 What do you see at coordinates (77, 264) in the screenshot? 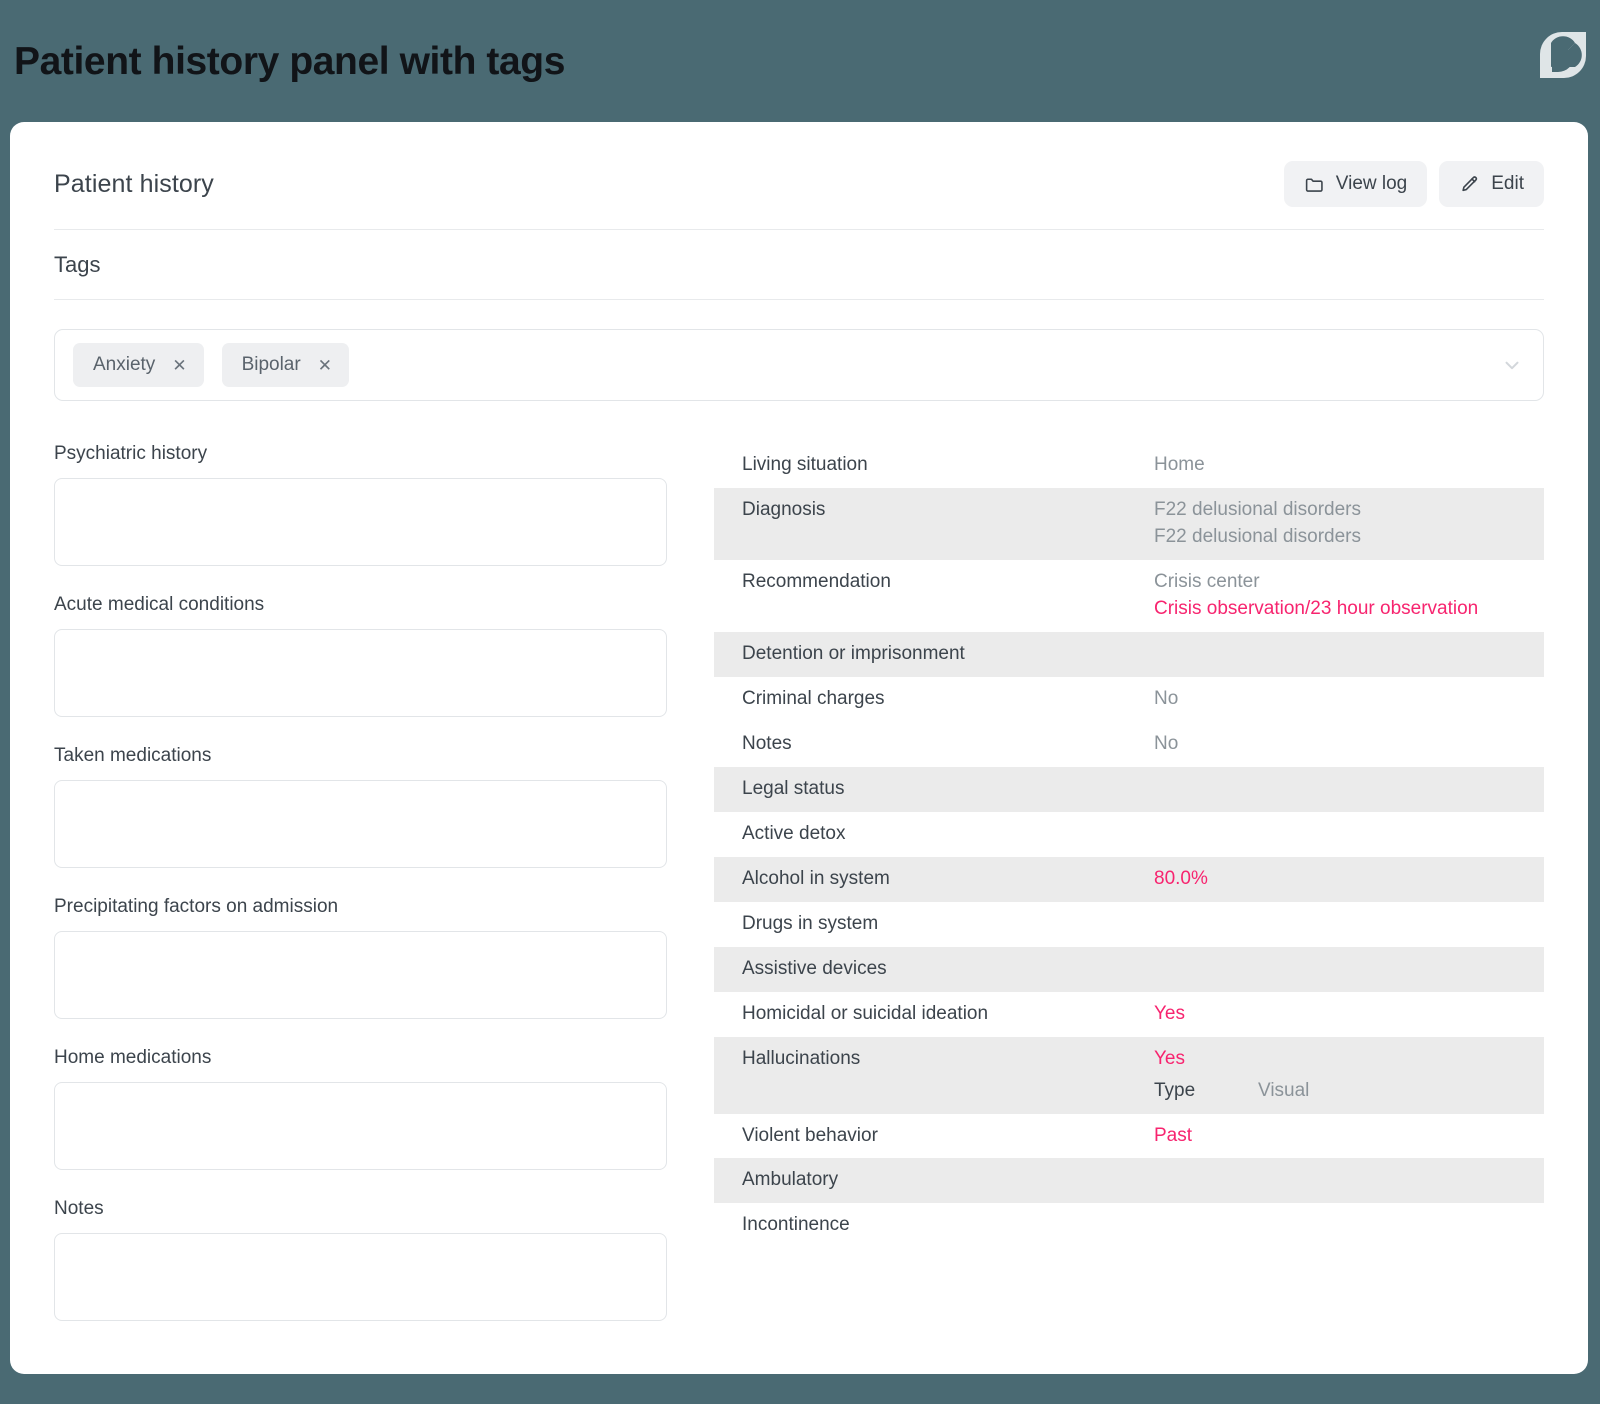
I see `tags-section-label: Tags` at bounding box center [77, 264].